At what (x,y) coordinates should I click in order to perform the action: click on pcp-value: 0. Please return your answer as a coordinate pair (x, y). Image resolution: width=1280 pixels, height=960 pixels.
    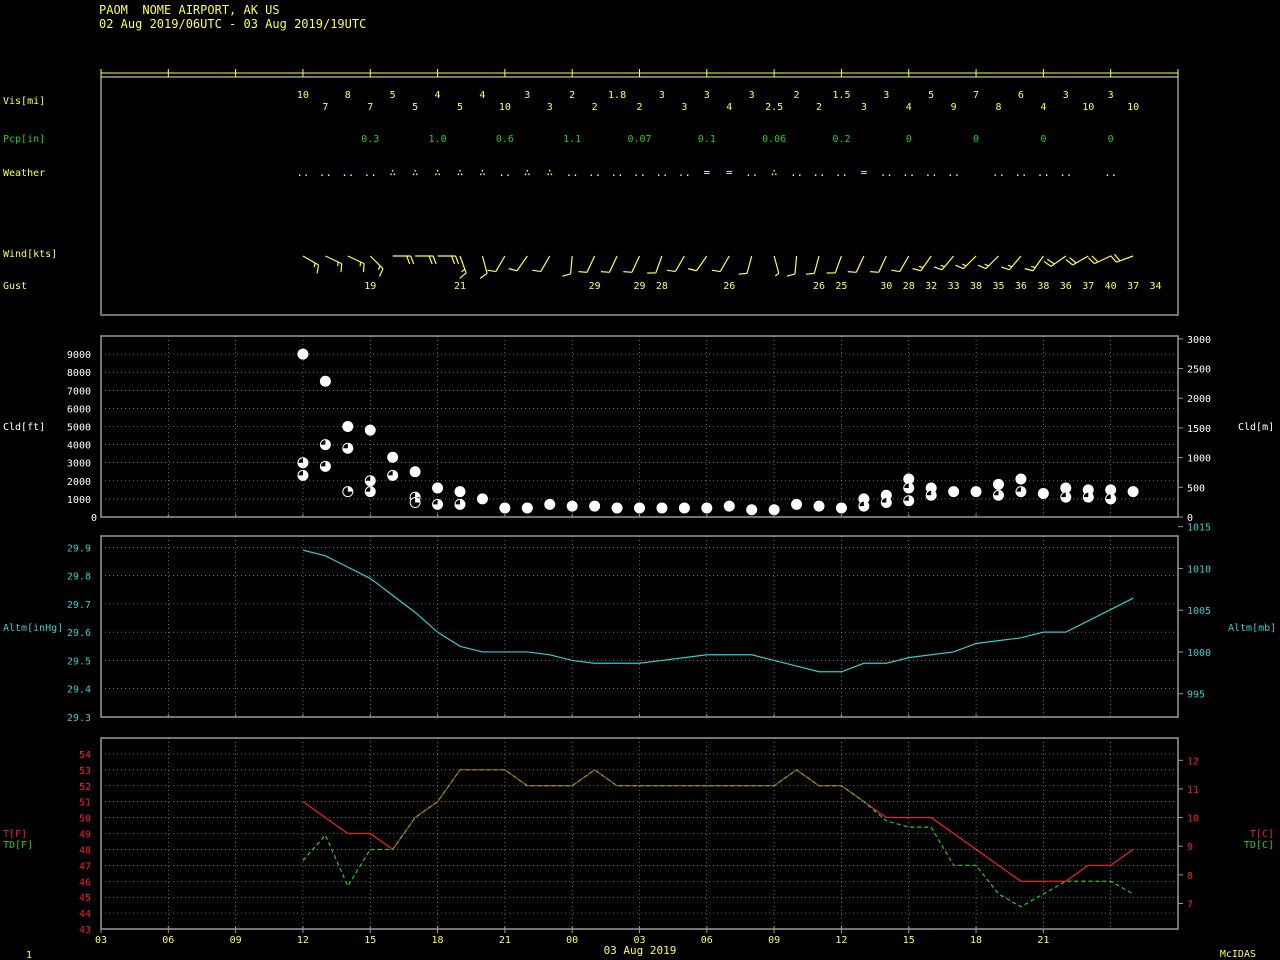
    Looking at the image, I should click on (1111, 139).